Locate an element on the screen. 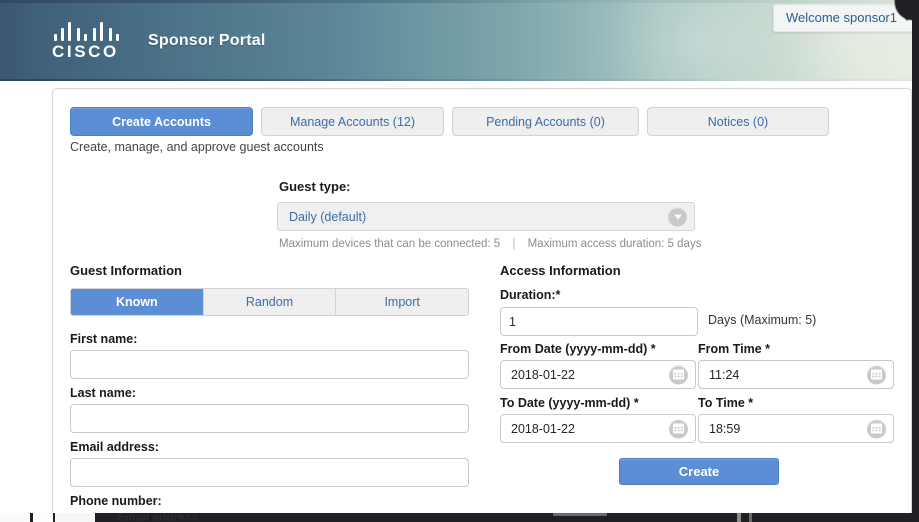 The width and height of the screenshot is (919, 522). tab-pending-accounts: Pending Accounts (0) is located at coordinates (545, 121).